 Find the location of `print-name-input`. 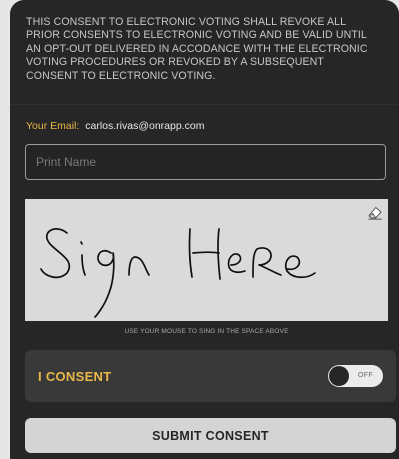

print-name-input is located at coordinates (205, 162).